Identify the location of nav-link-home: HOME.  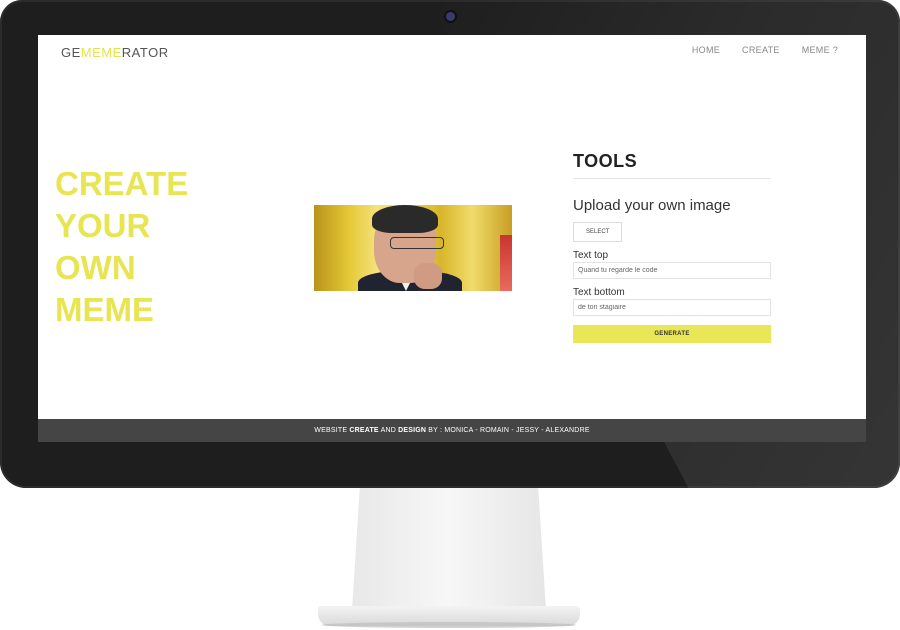
(706, 50).